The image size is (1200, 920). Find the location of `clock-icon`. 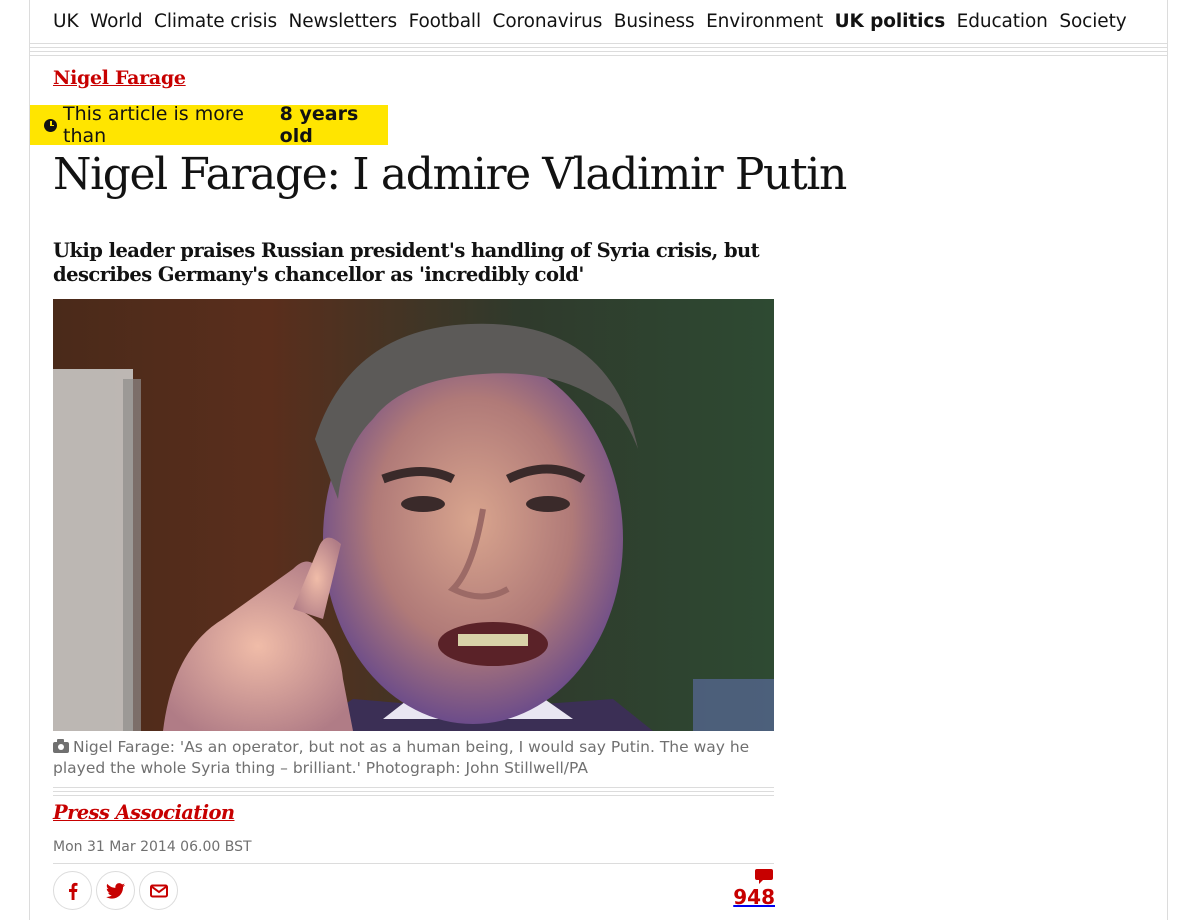

clock-icon is located at coordinates (50, 125).